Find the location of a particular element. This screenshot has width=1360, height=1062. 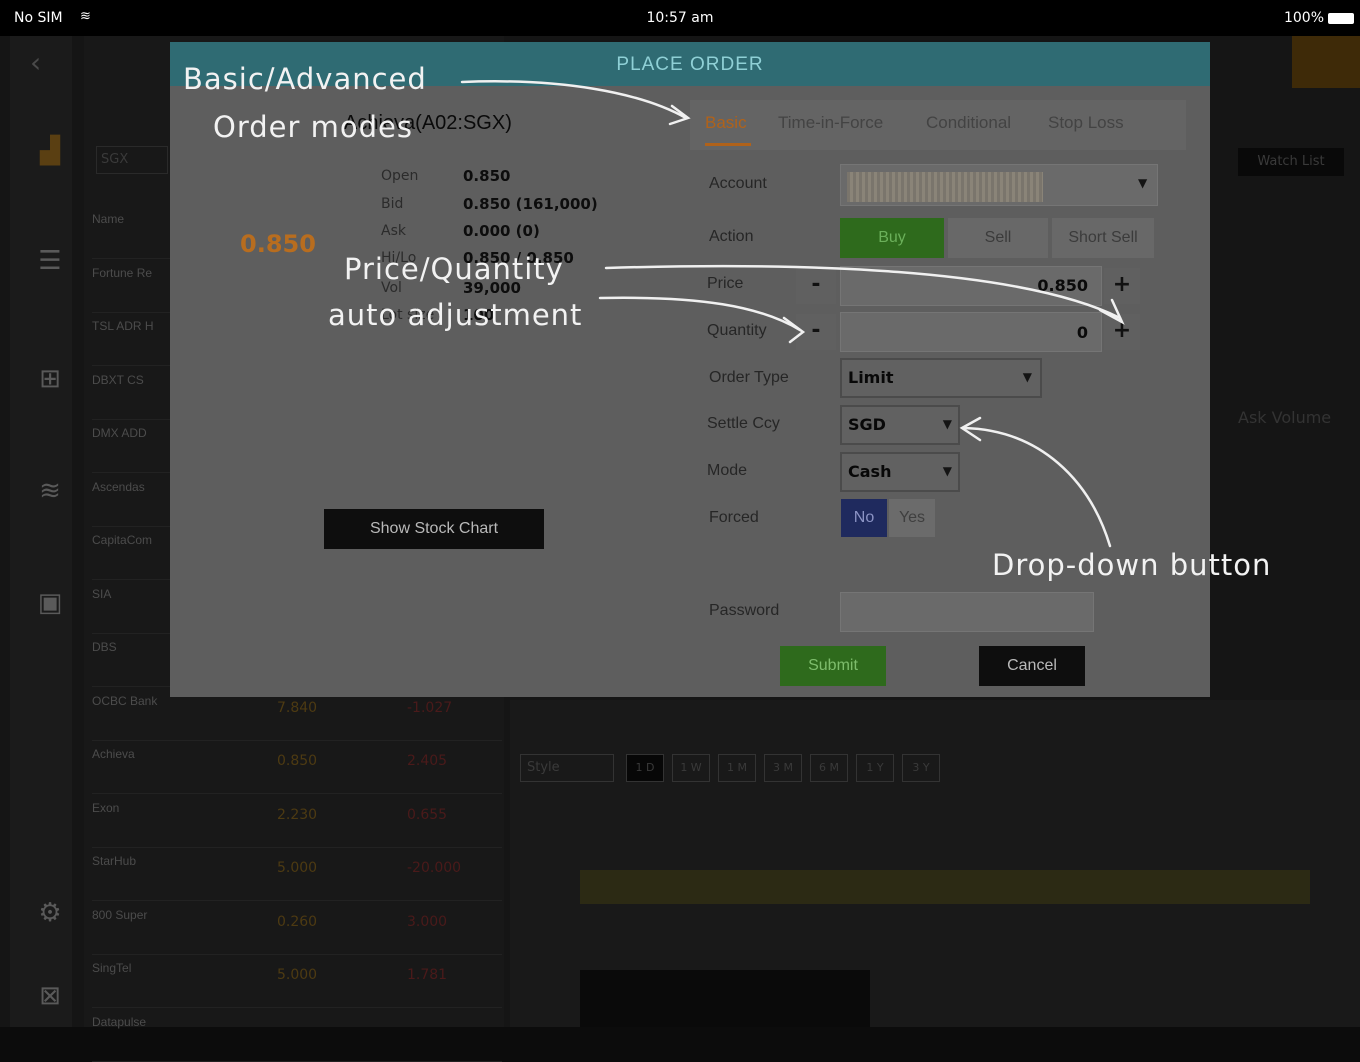

annotation-dropdown: Drop-down button is located at coordinates (1132, 565).